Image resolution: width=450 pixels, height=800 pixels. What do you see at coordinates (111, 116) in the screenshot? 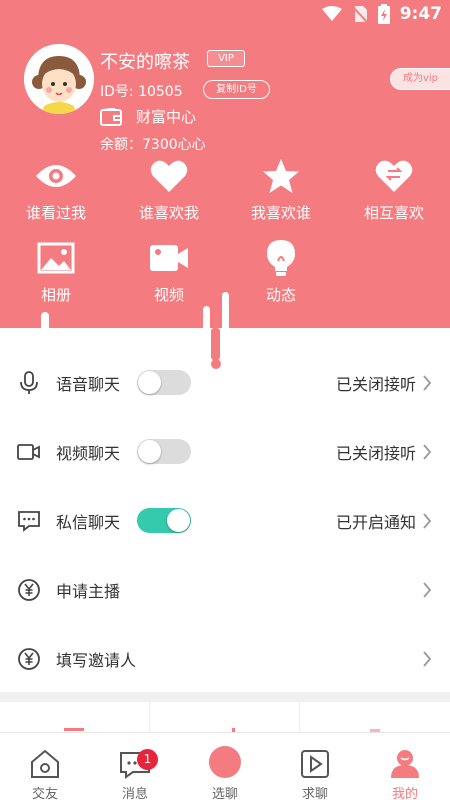
I see `wallet-icon` at bounding box center [111, 116].